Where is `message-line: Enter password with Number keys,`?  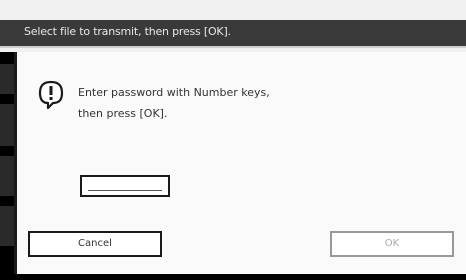 message-line: Enter password with Number keys, is located at coordinates (174, 92).